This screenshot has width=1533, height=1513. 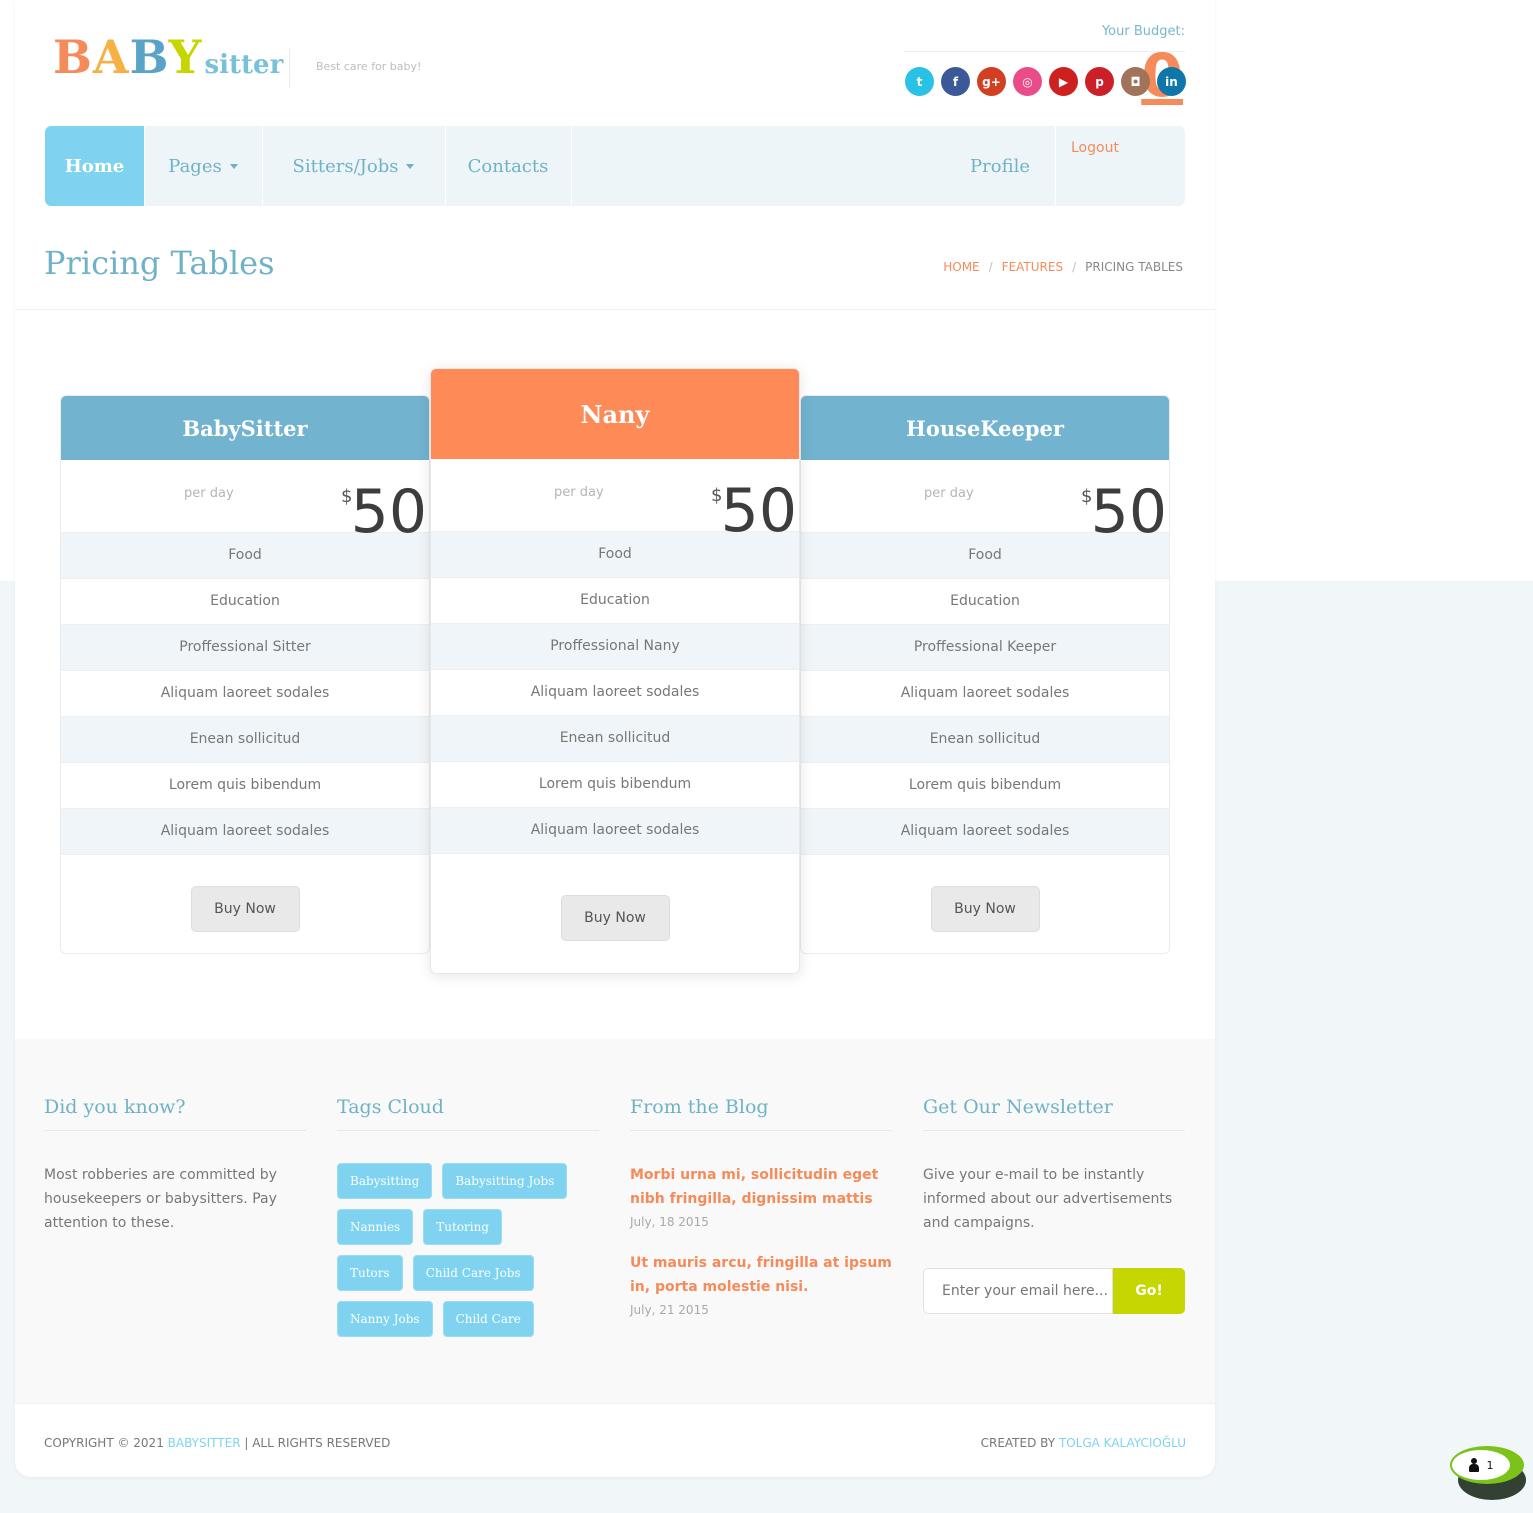 What do you see at coordinates (669, 1310) in the screenshot?
I see `blog-post-date: July, 21 2015` at bounding box center [669, 1310].